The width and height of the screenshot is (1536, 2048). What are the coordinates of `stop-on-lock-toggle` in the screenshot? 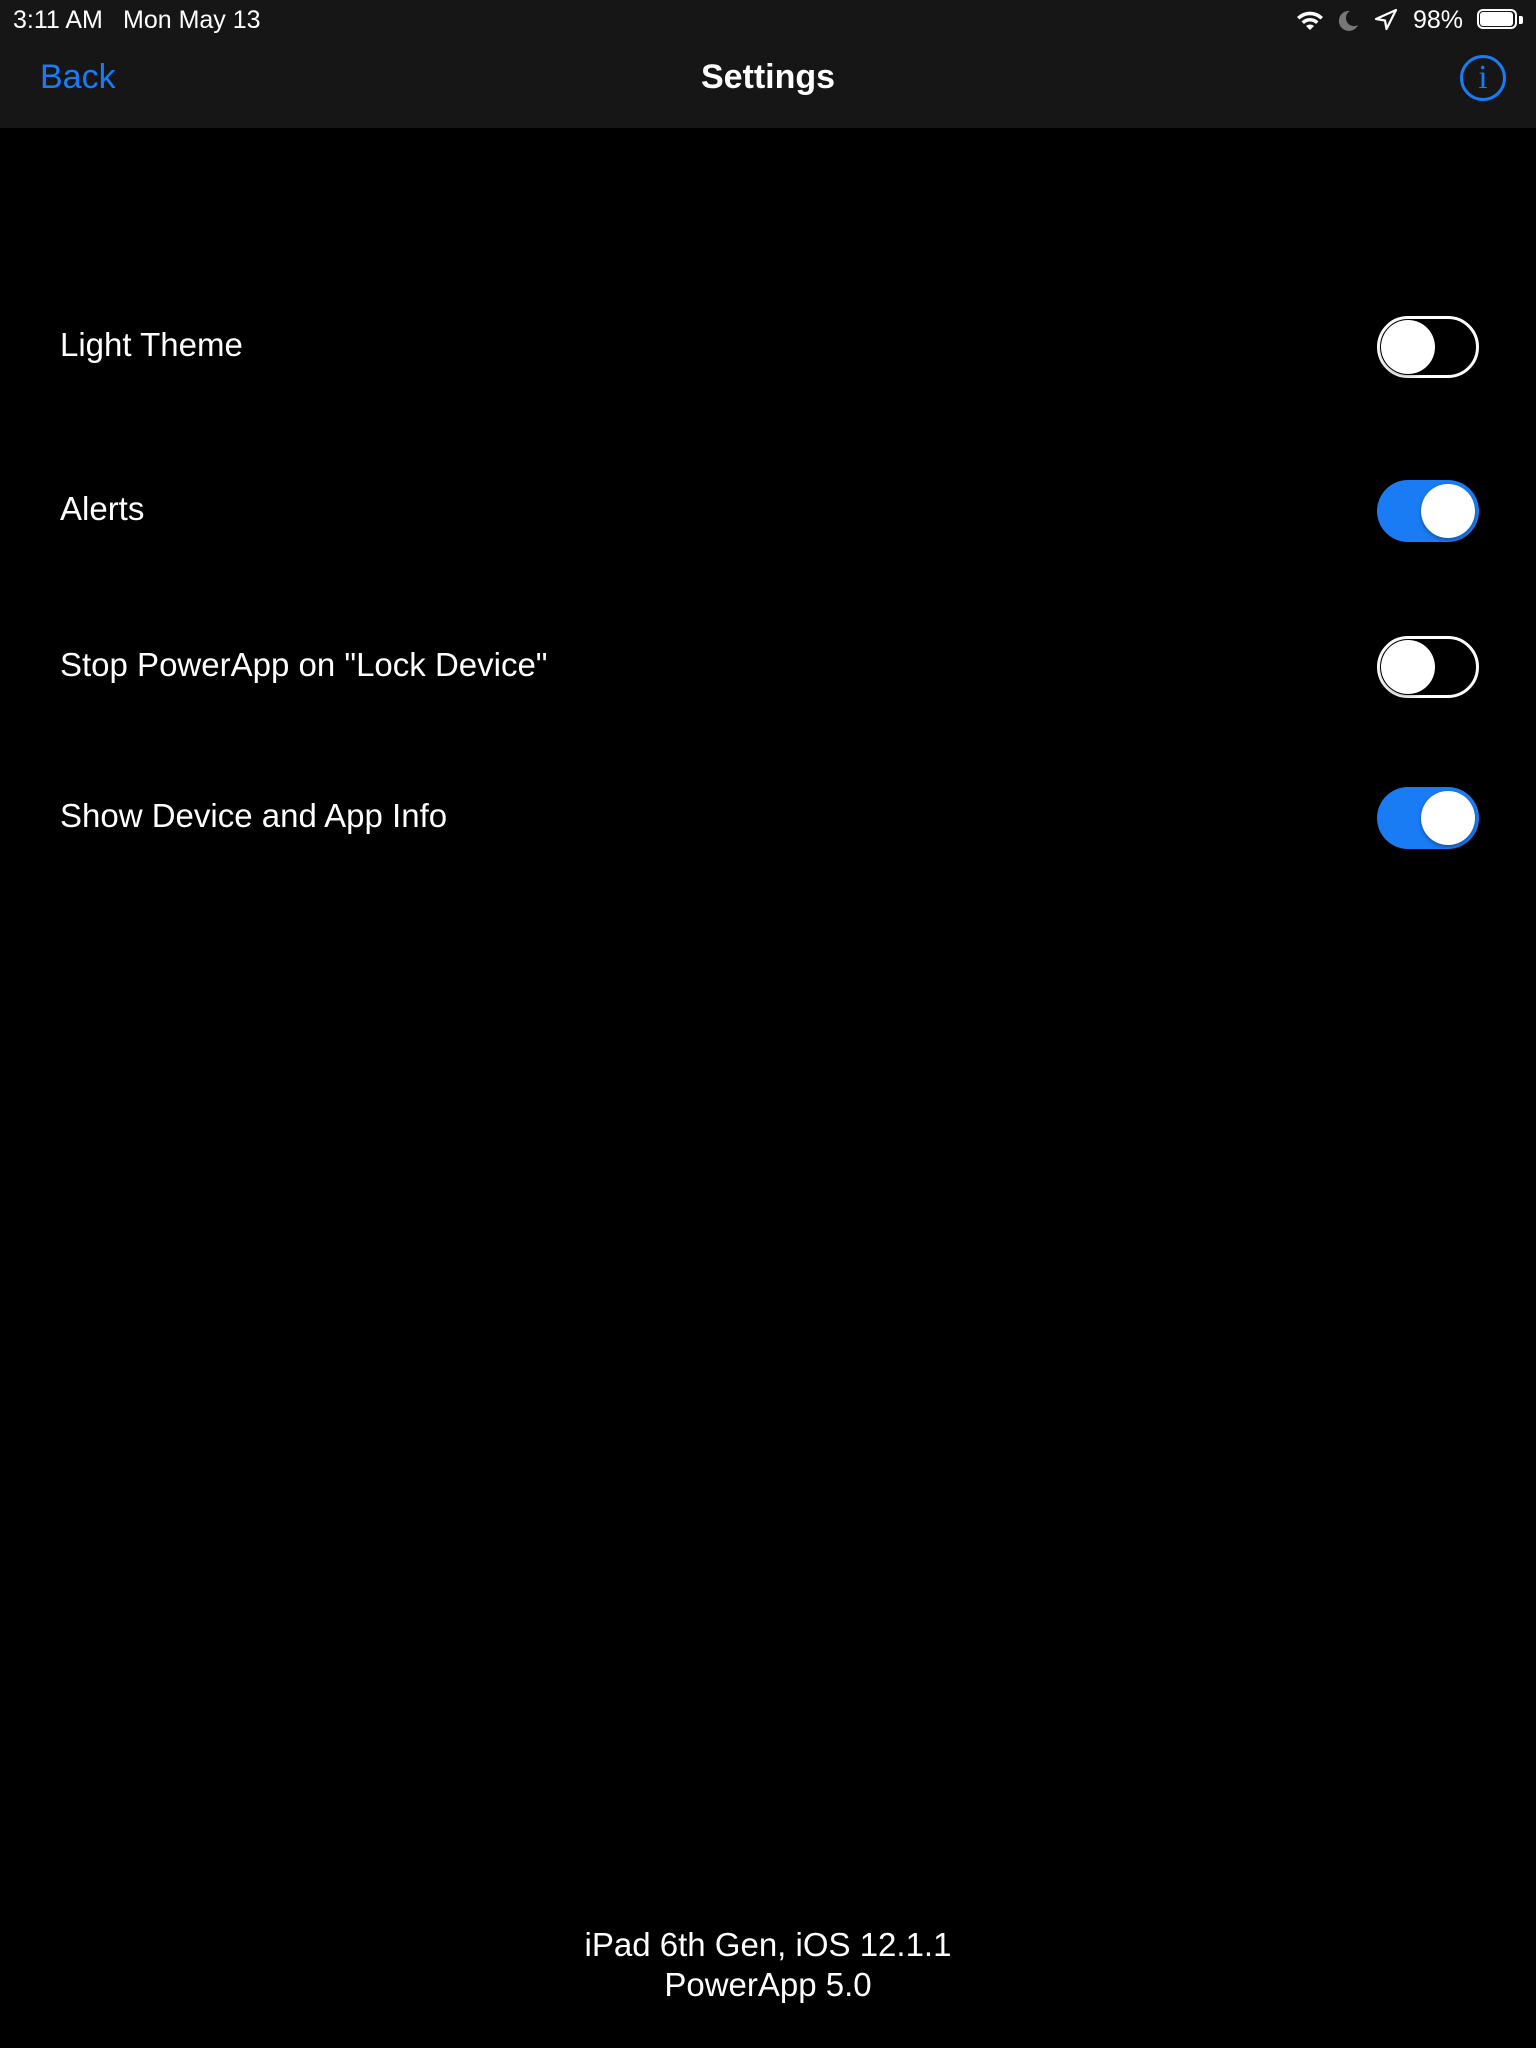 It's located at (1428, 667).